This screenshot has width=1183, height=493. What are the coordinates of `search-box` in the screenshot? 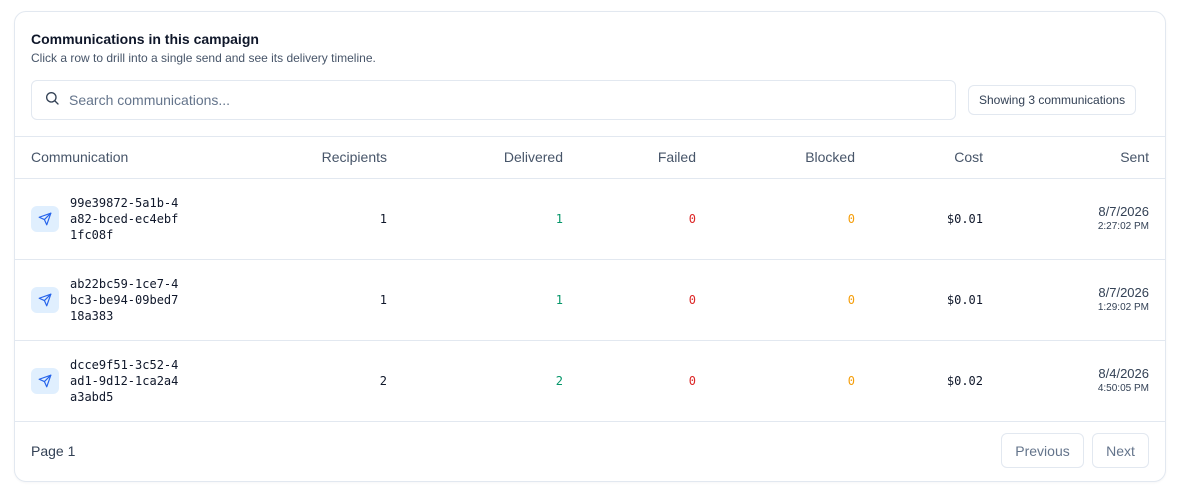 It's located at (493, 100).